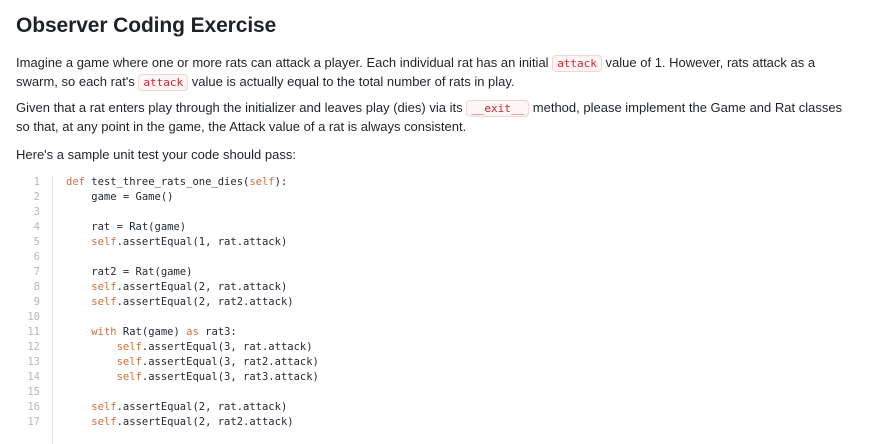  Describe the element at coordinates (163, 82) in the screenshot. I see `inline-code-attack-2: attack` at that location.